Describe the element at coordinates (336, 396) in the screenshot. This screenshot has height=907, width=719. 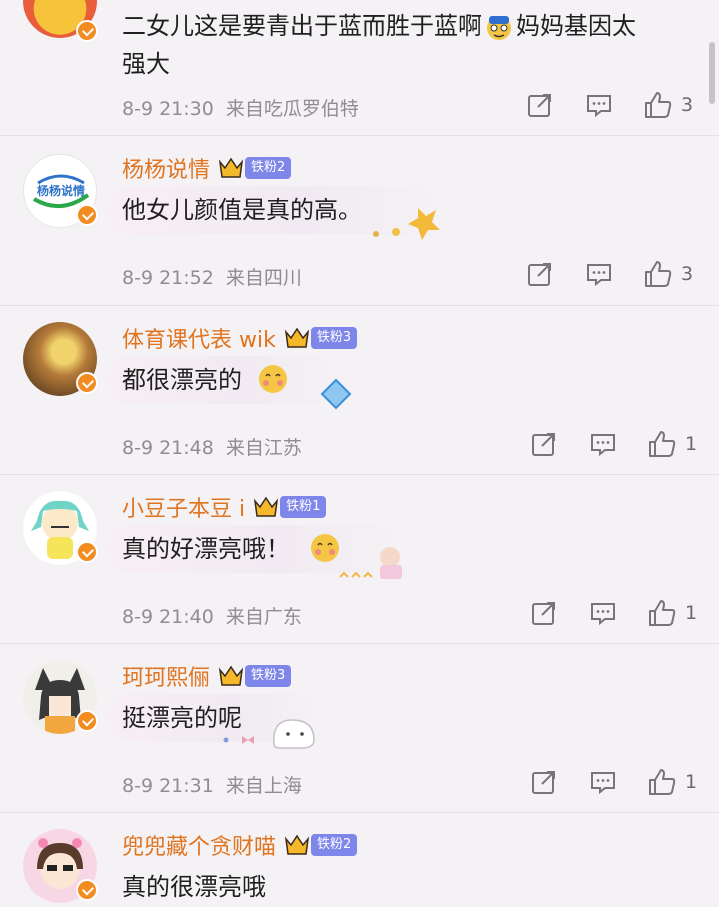
I see `diamond-icon` at that location.